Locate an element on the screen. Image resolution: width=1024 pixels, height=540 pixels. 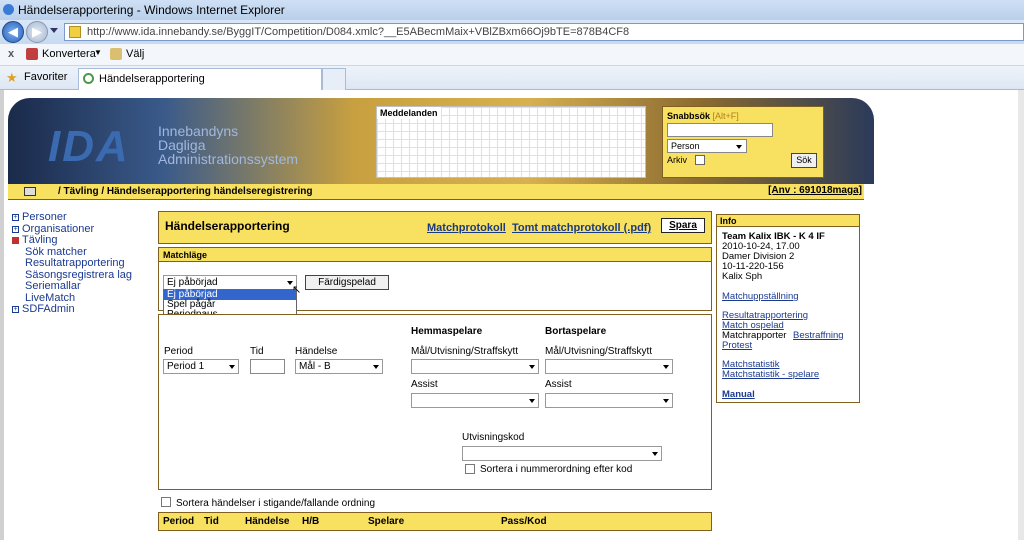
logo-line1: Innebandyns is located at coordinates (198, 131).